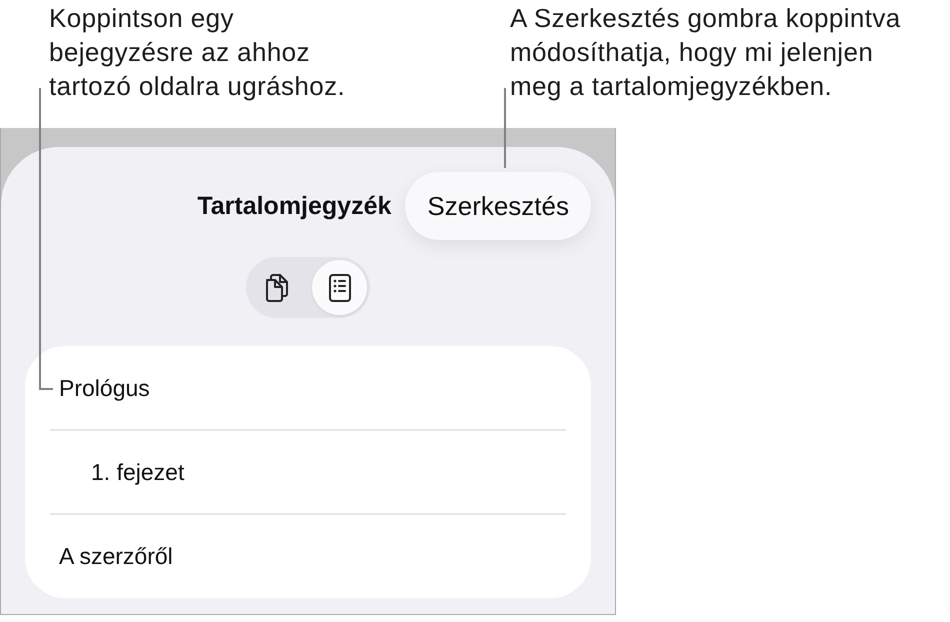 The image size is (950, 622). I want to click on list-icon, so click(339, 288).